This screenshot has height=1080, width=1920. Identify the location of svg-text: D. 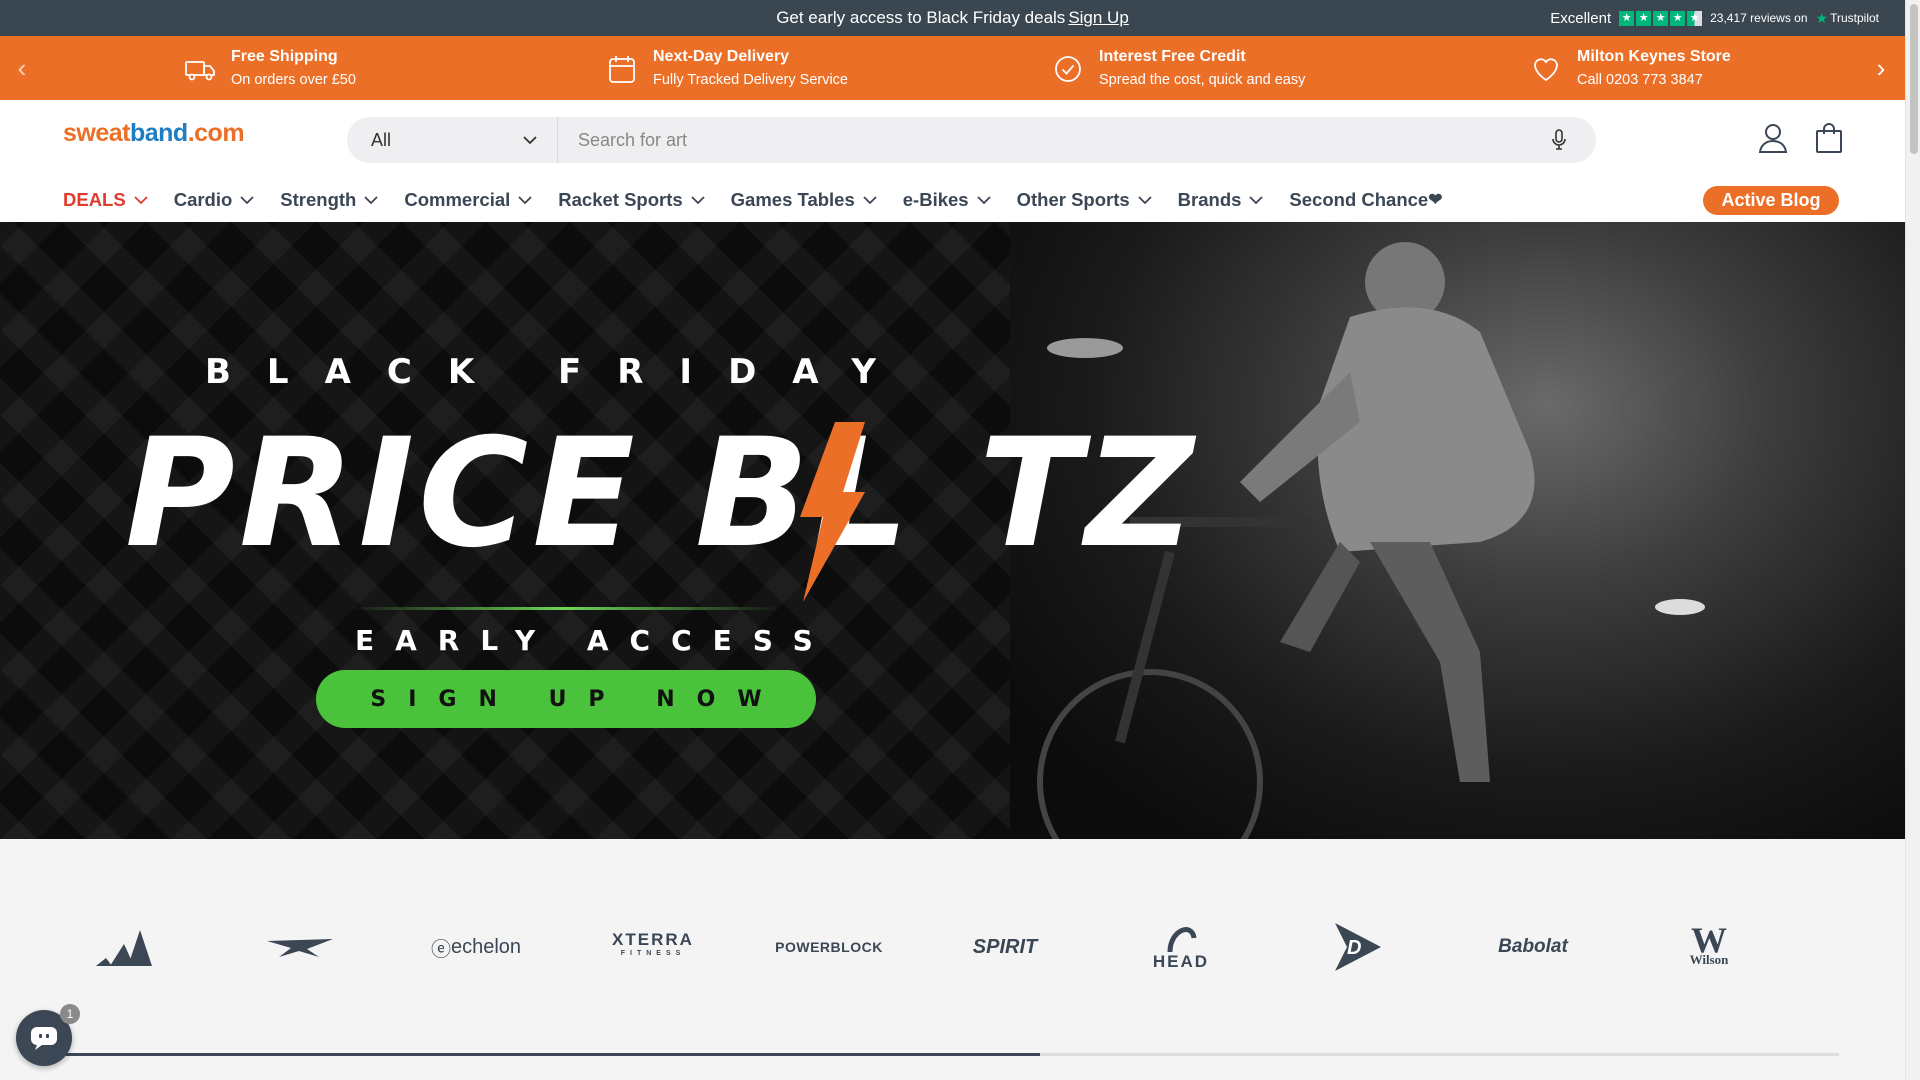
(1354, 948).